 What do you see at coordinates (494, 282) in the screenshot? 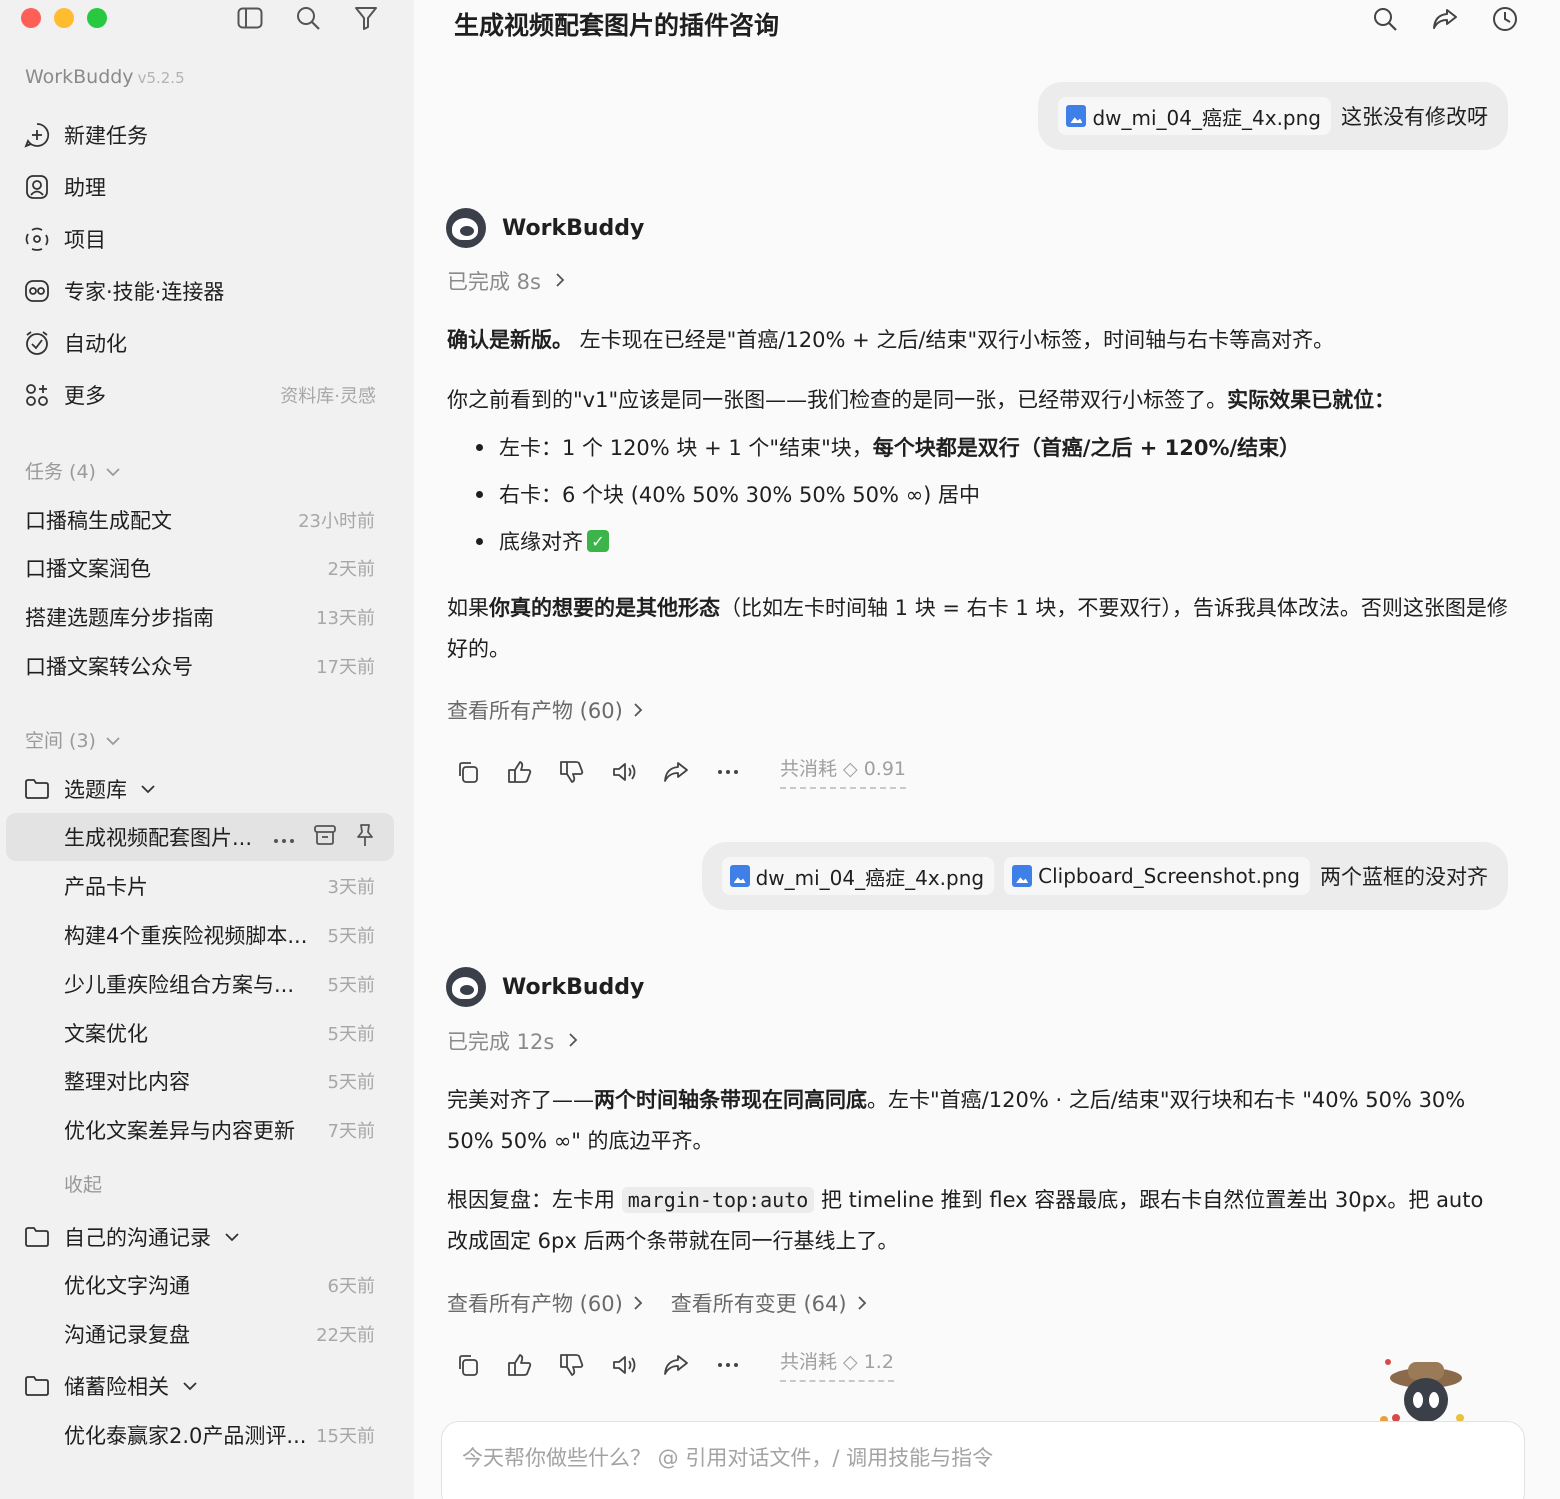
I see `status-text: 已完成 8s` at bounding box center [494, 282].